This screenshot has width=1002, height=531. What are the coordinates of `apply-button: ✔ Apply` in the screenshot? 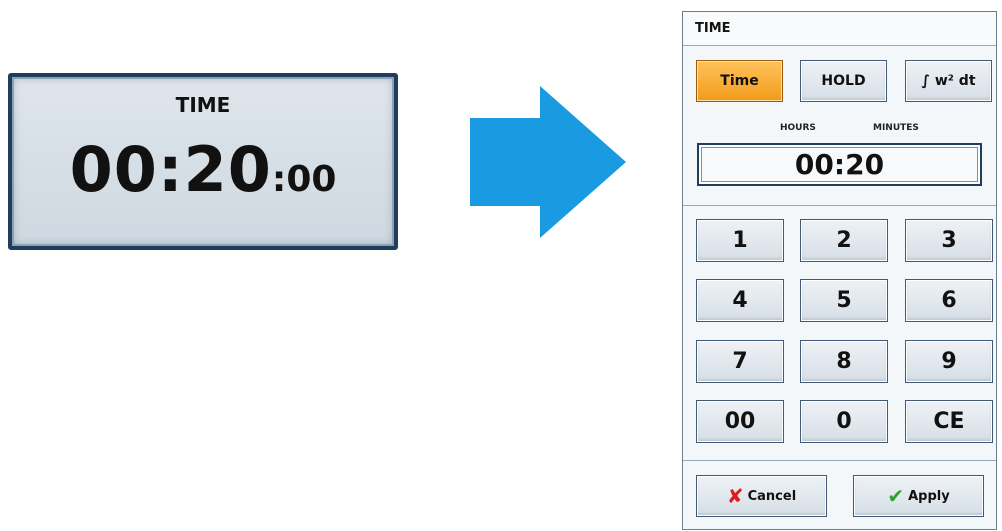 It's located at (918, 496).